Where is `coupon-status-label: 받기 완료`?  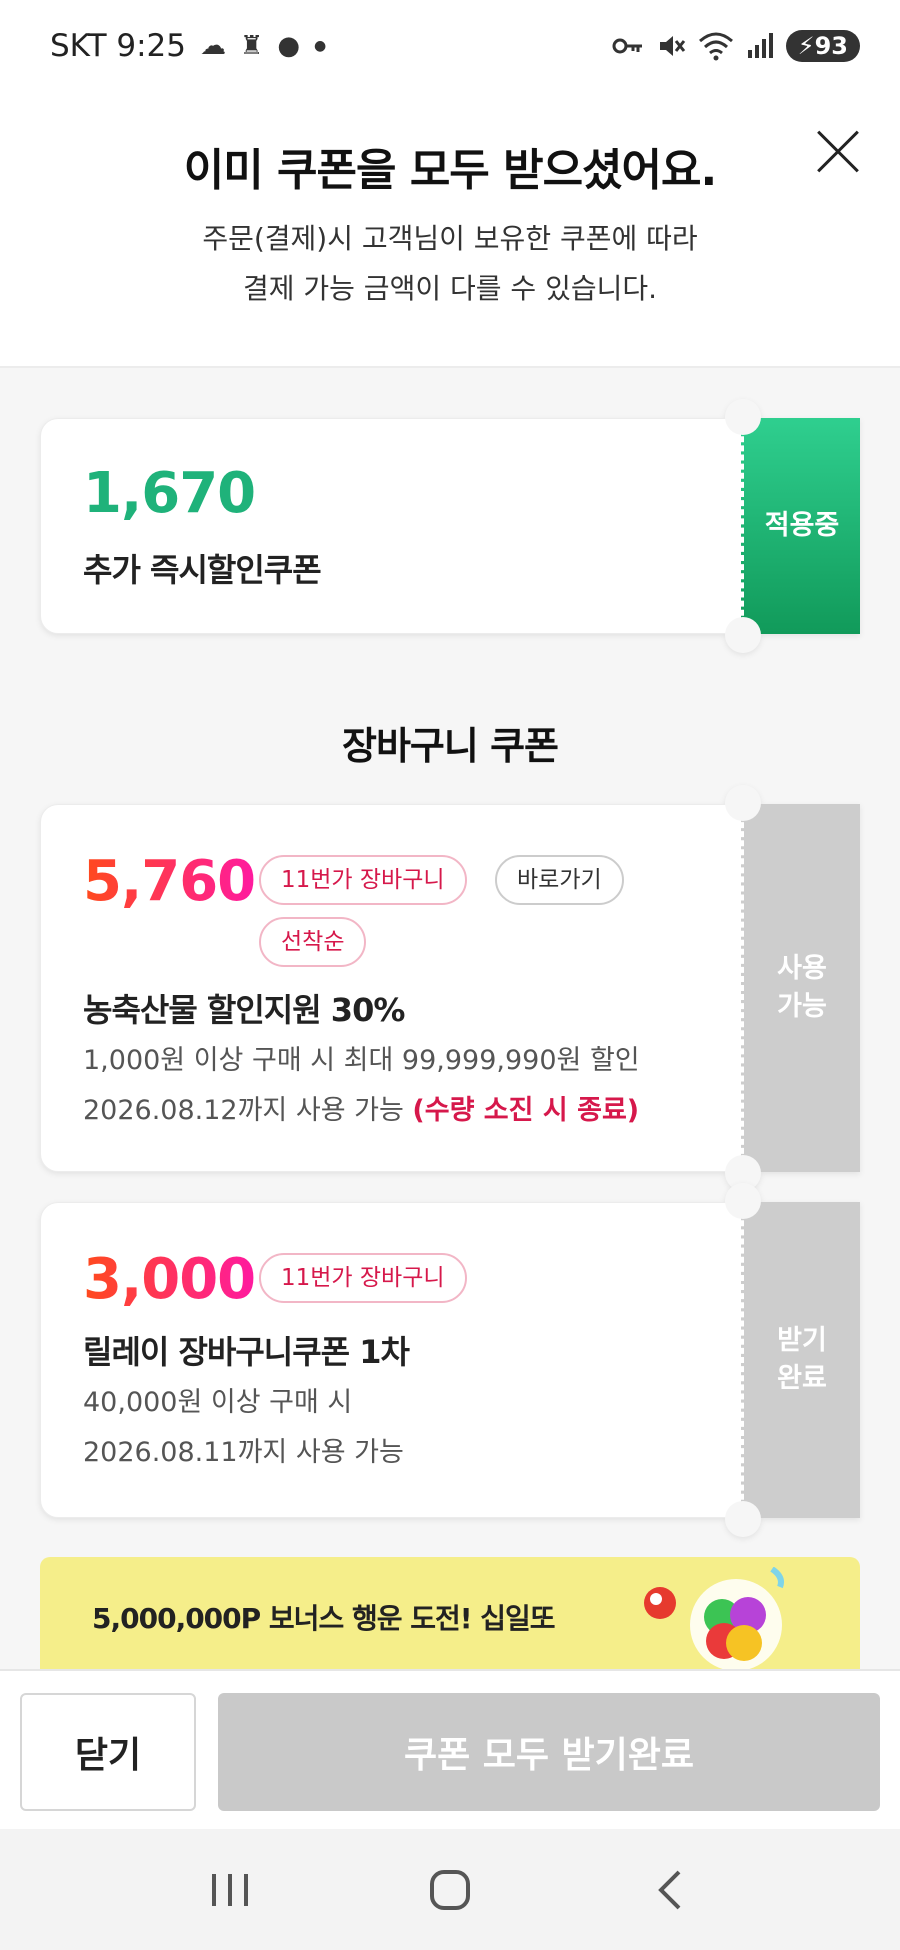
coupon-status-label: 받기 완료 is located at coordinates (802, 1360).